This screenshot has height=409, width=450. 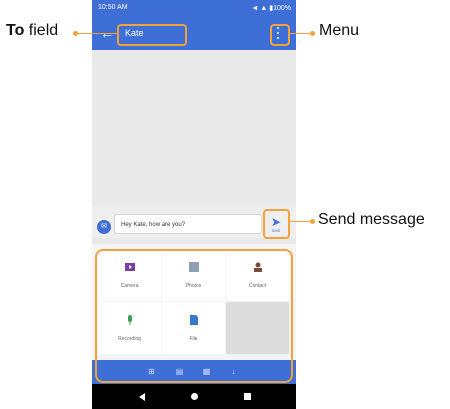 I want to click on nav-home-icon, so click(x=194, y=396).